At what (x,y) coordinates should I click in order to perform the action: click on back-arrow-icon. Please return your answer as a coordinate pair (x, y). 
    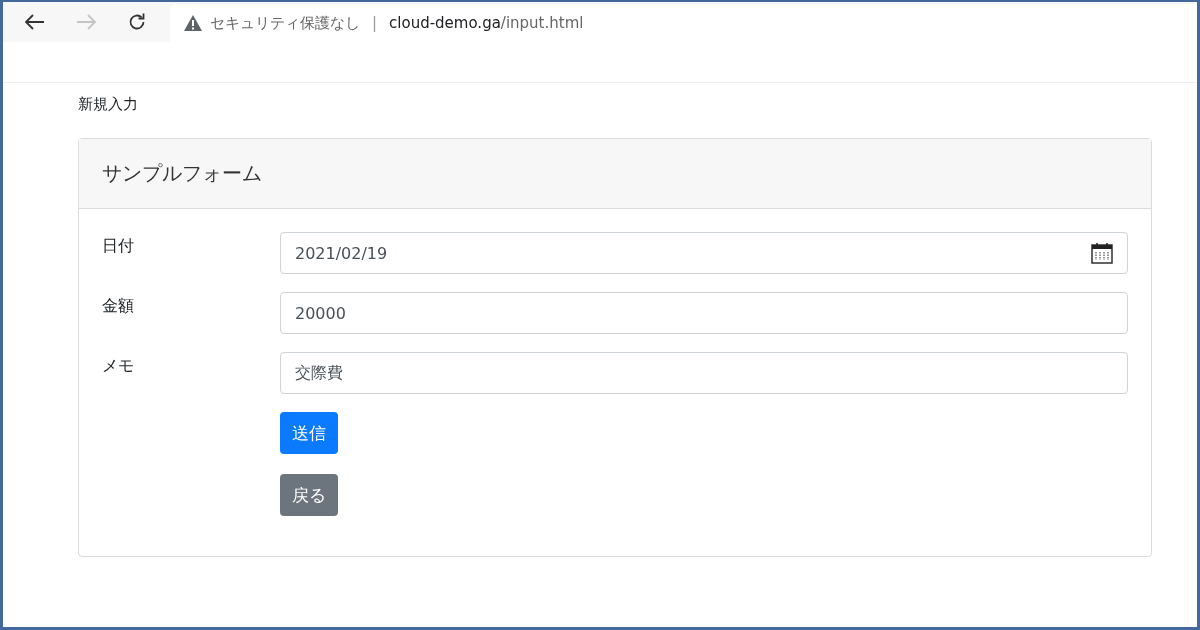
    Looking at the image, I should click on (35, 22).